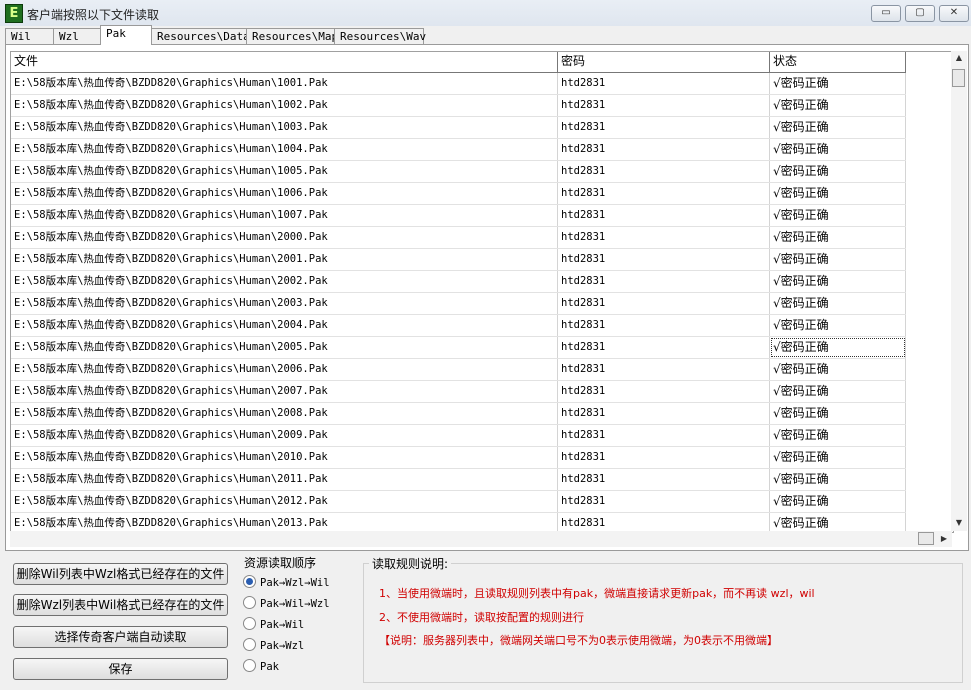 The height and width of the screenshot is (690, 971). Describe the element at coordinates (273, 645) in the screenshot. I see `read-order-option: Pak→Wzl` at that location.